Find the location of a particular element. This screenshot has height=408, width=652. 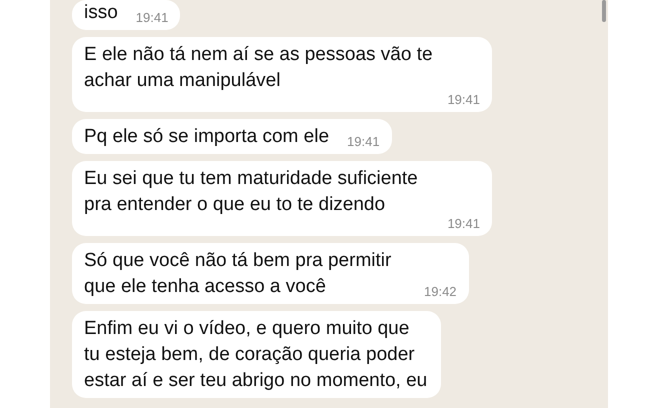

message-text: Eu sei que tu tem maturidade suficiente pra entender o que eu to te dizendo is located at coordinates (251, 192).